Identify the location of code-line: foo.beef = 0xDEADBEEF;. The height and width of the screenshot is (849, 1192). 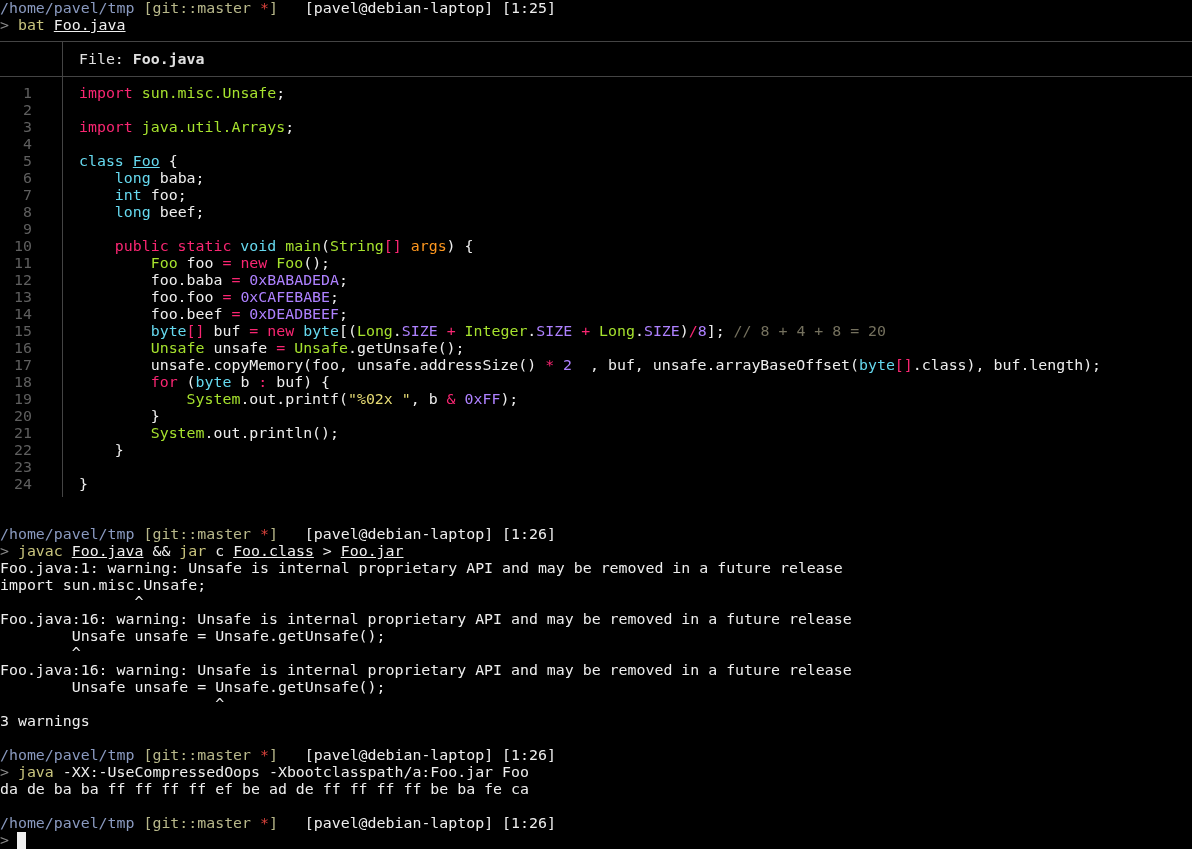
(248, 314).